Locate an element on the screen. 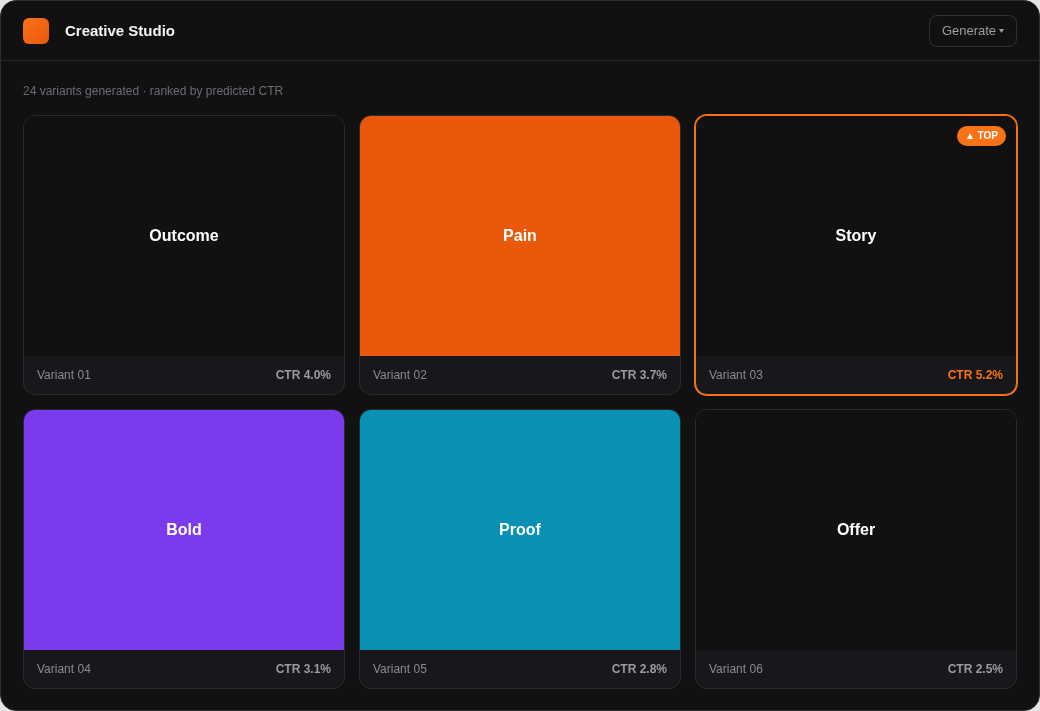  top-badge: ▲ TOP is located at coordinates (981, 136).